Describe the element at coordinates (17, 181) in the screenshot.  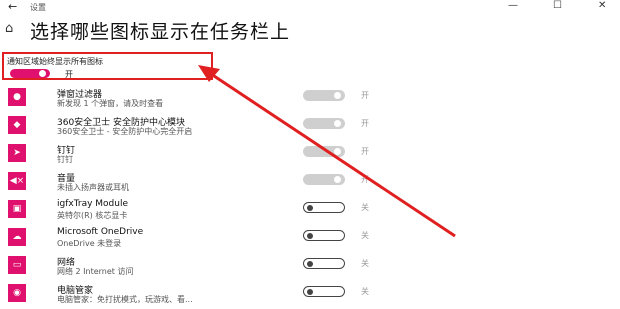
I see `speaker-muted-icon: ◀×` at that location.